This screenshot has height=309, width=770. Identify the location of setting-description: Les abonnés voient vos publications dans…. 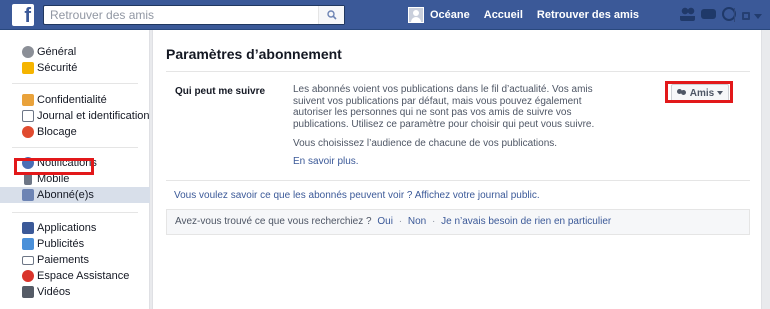
(444, 107).